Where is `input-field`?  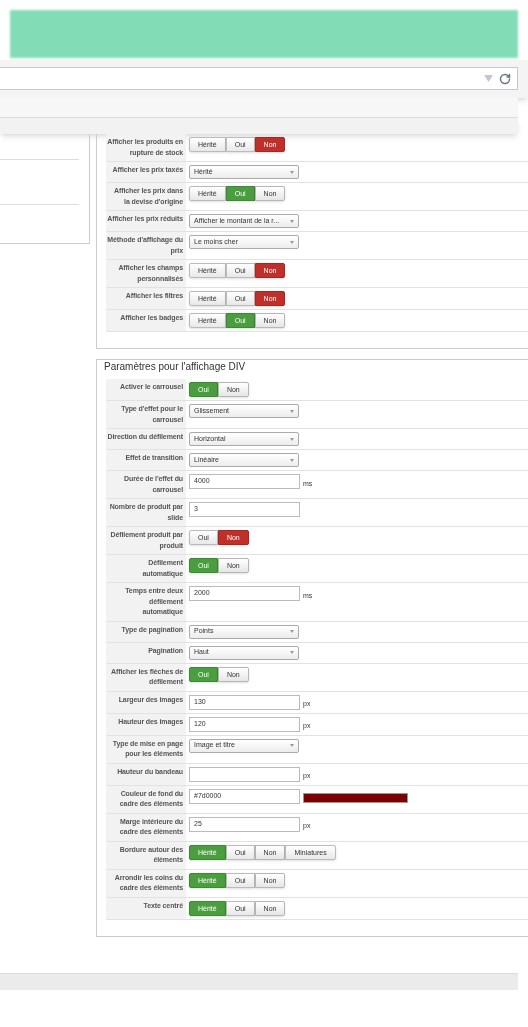 input-field is located at coordinates (244, 774).